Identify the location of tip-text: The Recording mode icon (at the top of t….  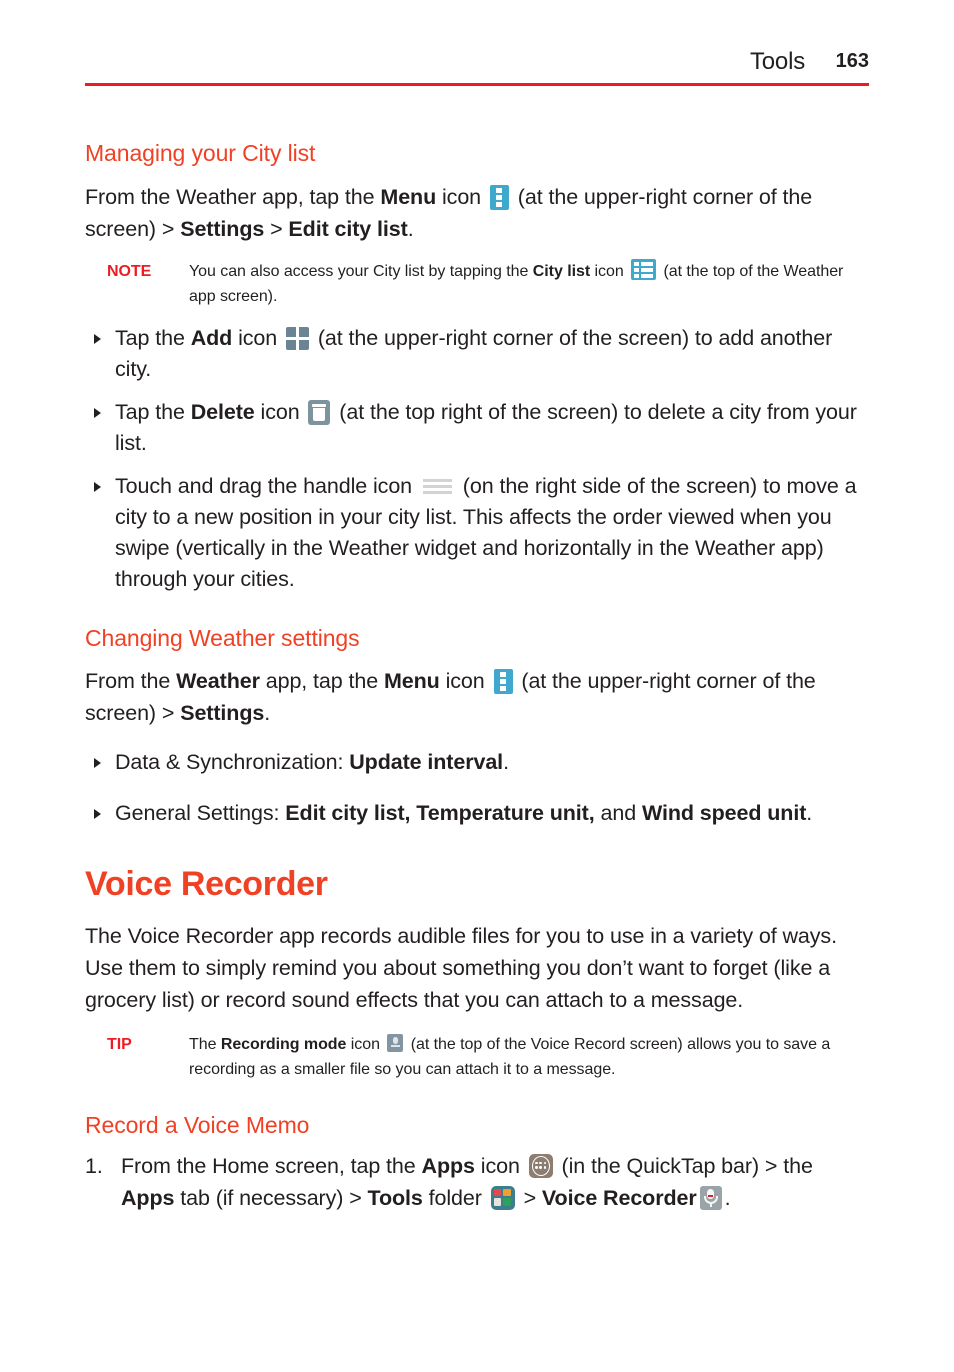
(529, 1057).